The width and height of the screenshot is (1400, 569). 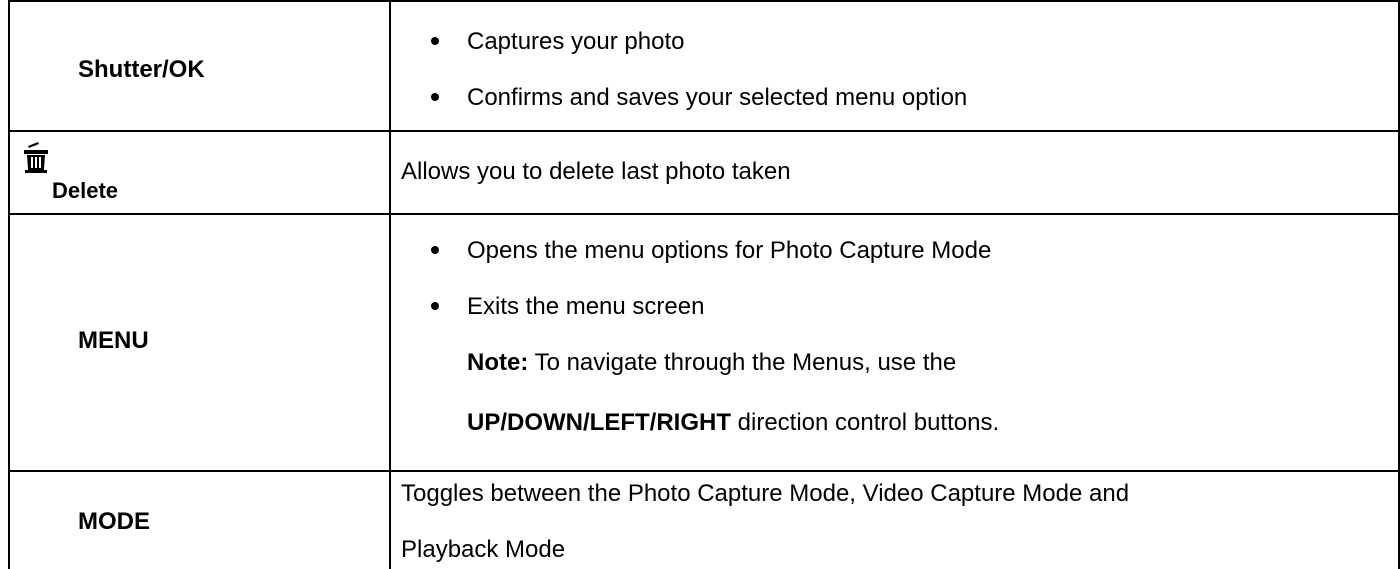 What do you see at coordinates (567, 307) in the screenshot?
I see `list-item: Exits the menu screen` at bounding box center [567, 307].